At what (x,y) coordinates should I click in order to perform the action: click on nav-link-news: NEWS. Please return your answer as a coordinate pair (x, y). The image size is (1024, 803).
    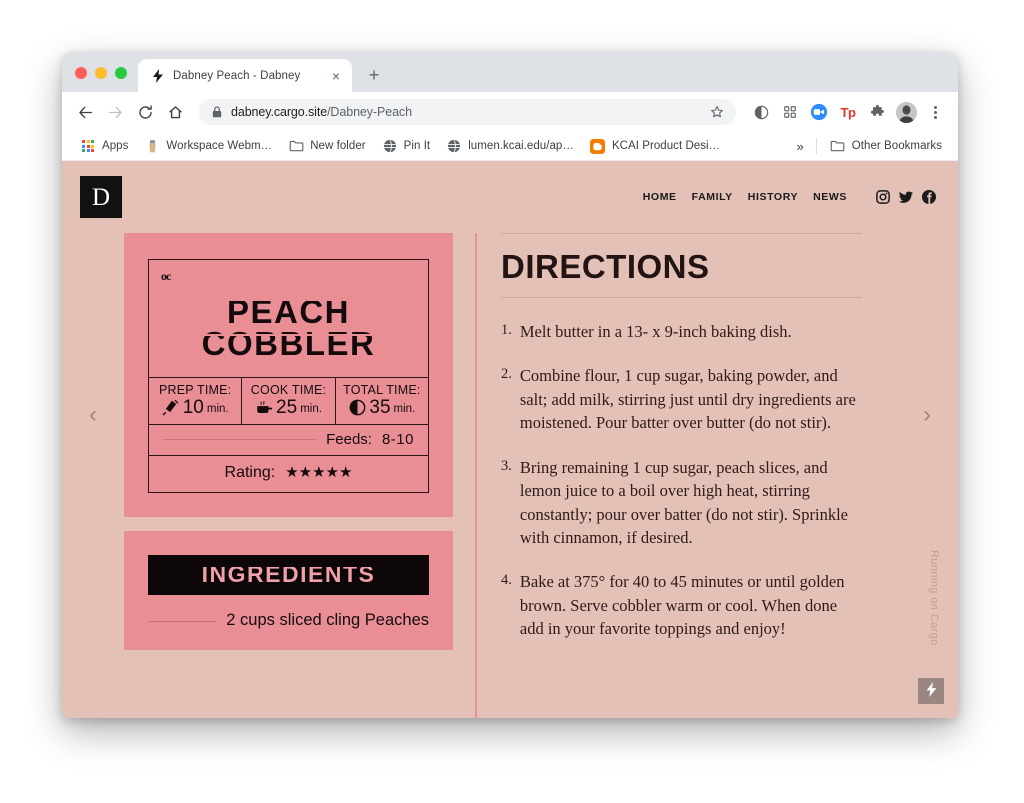
    Looking at the image, I should click on (830, 197).